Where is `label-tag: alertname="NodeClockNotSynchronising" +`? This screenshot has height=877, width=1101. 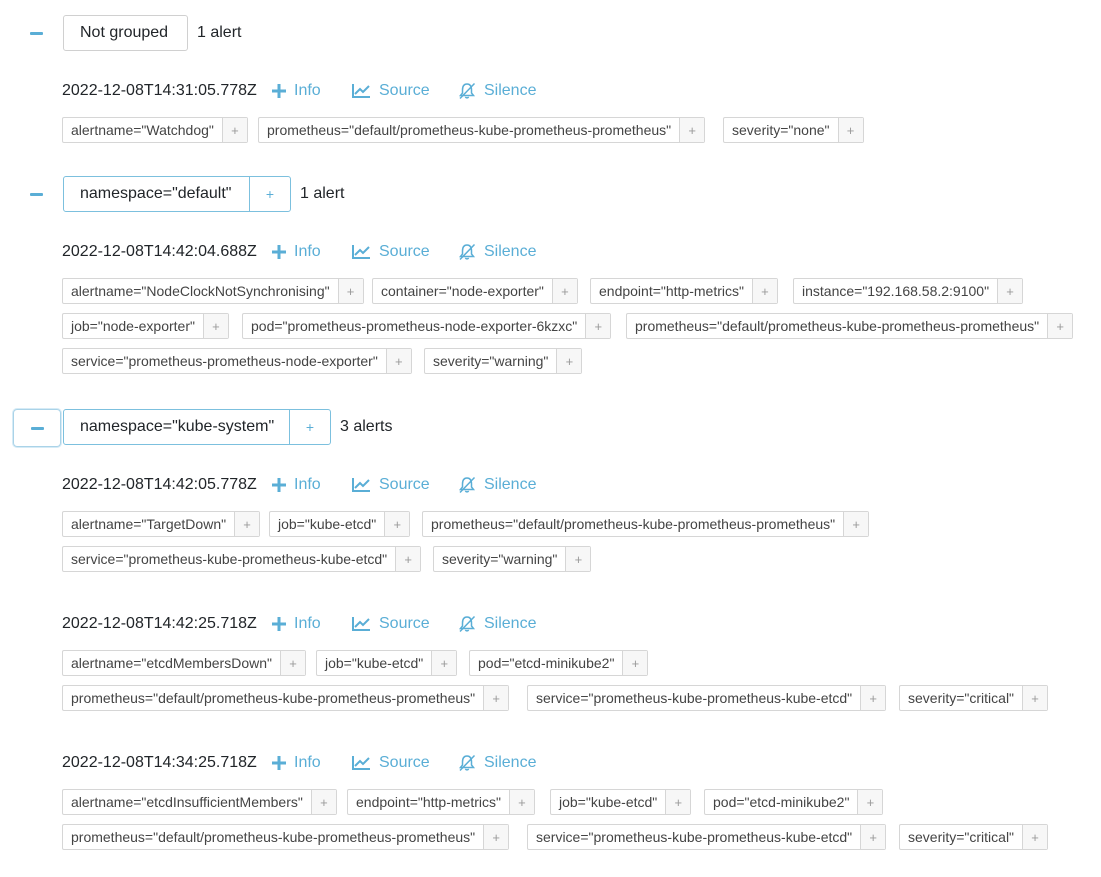
label-tag: alertname="NodeClockNotSynchronising" + is located at coordinates (213, 291).